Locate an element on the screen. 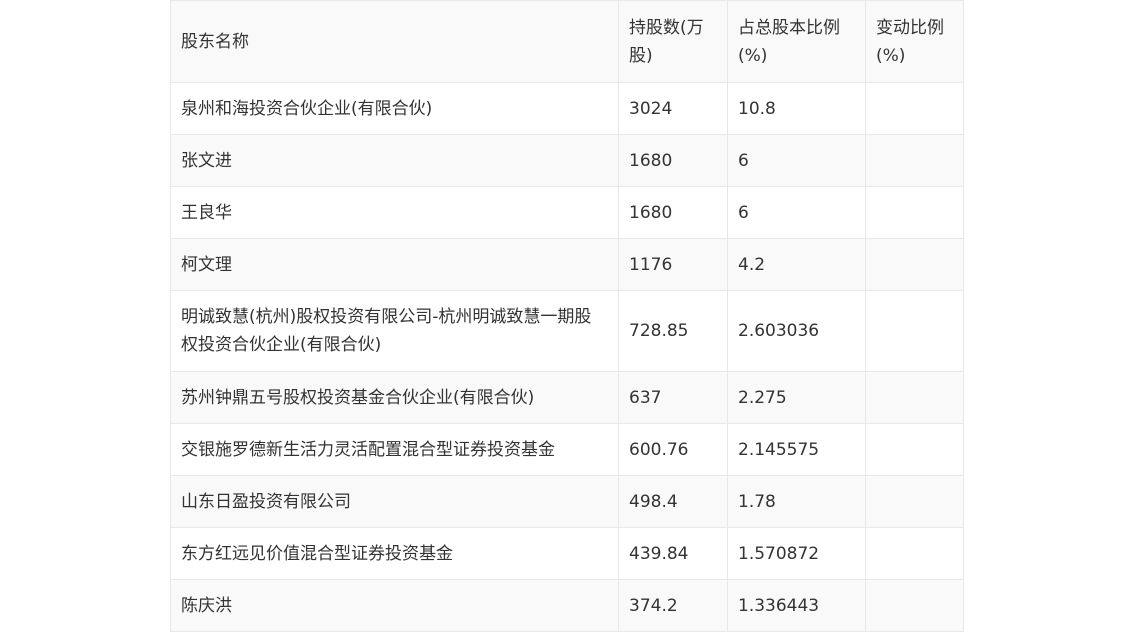  table-row: 张文进 1680 6 is located at coordinates (567, 160).